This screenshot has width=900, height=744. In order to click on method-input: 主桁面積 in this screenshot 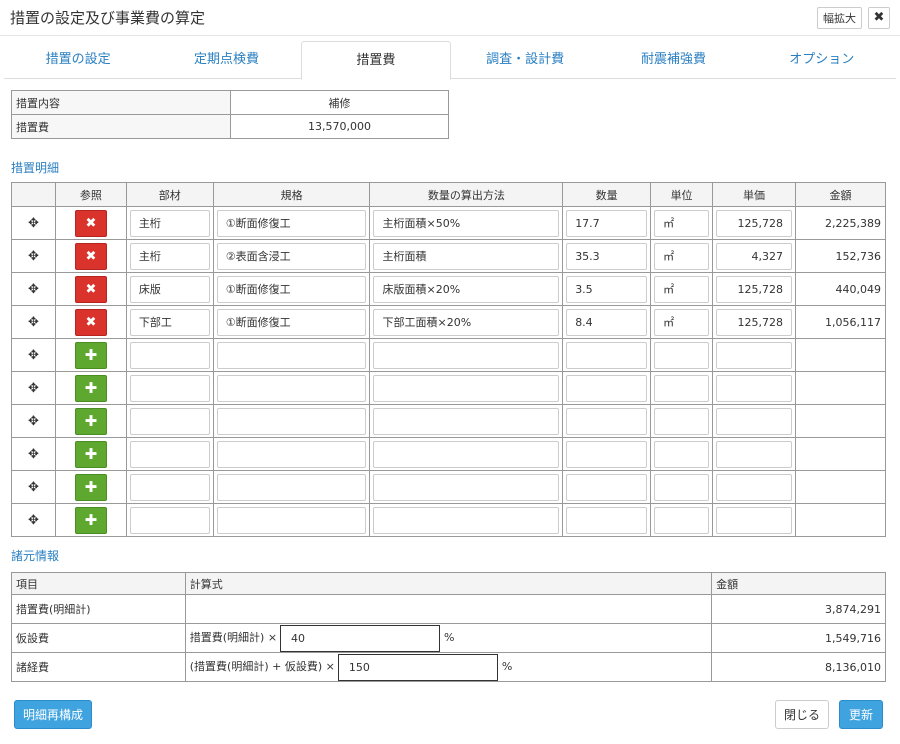, I will do `click(466, 256)`.